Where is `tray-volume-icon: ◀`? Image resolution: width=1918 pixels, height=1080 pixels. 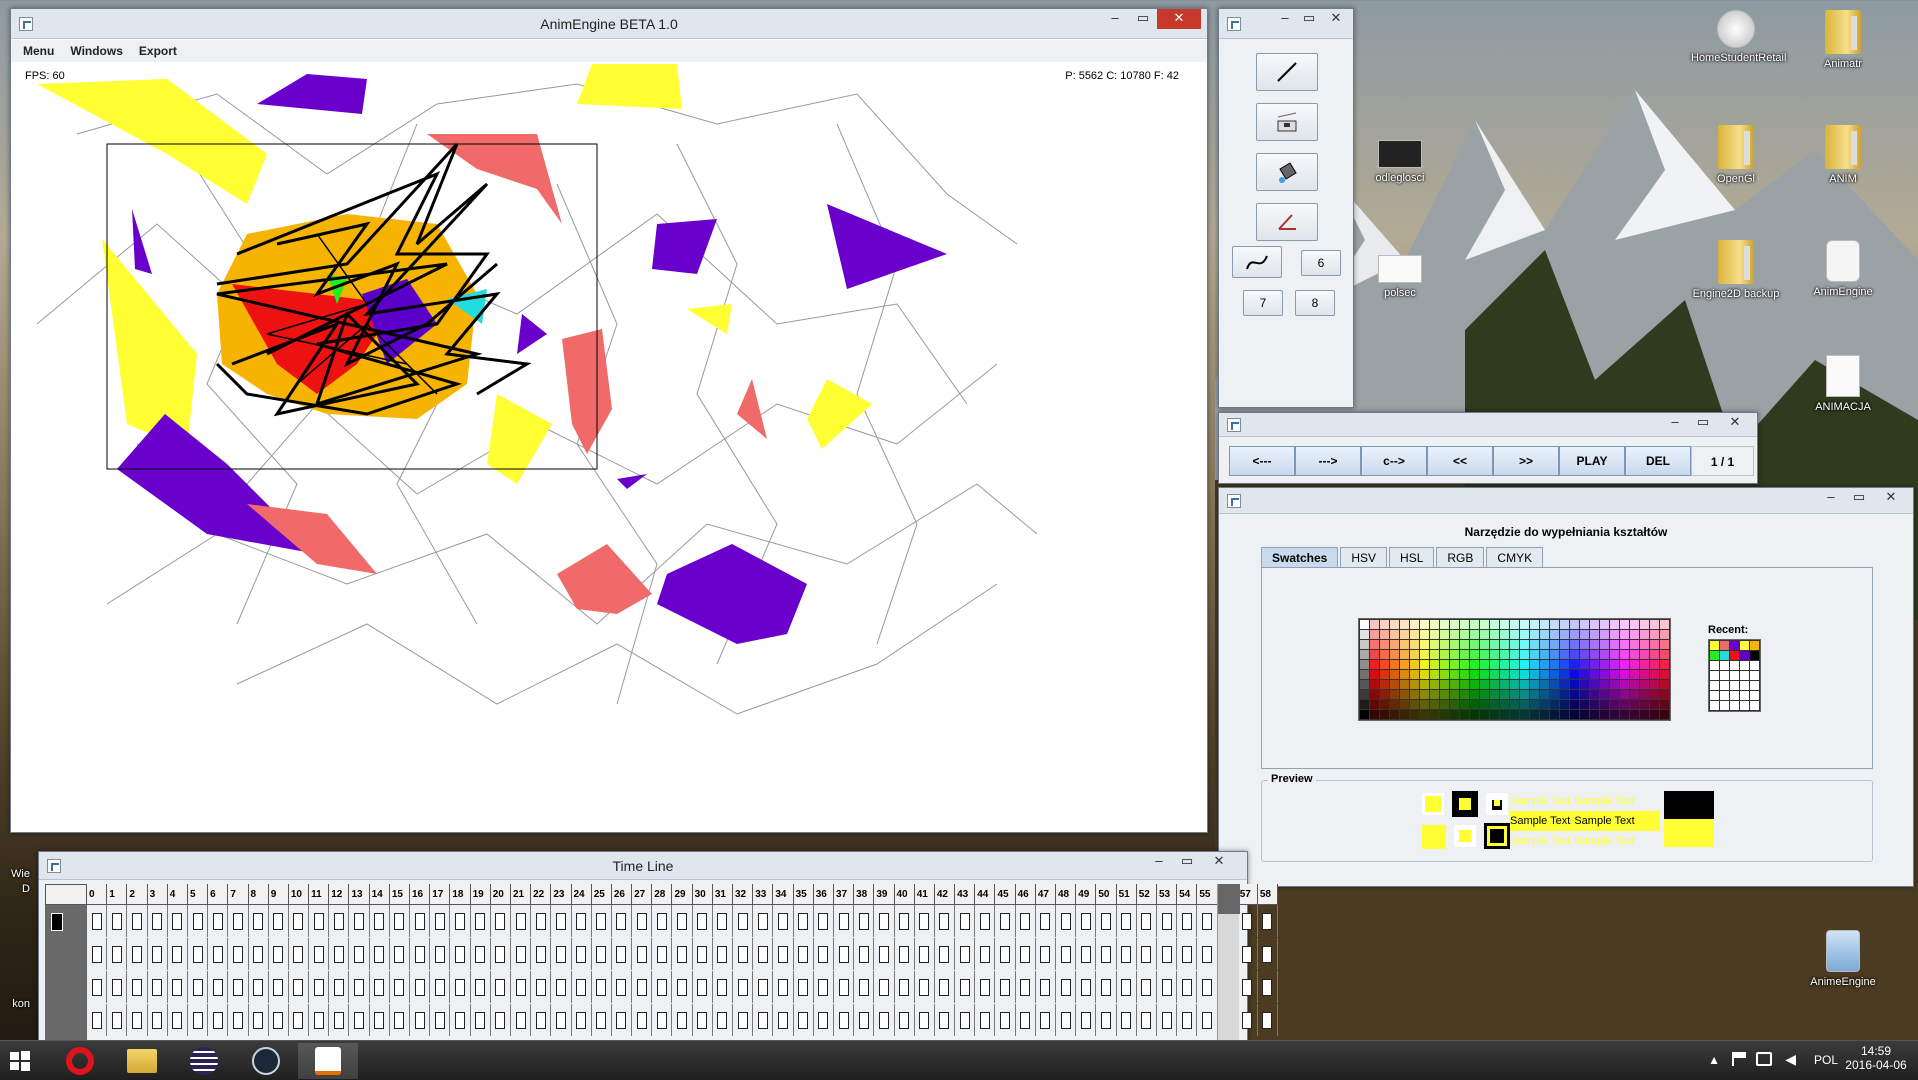
tray-volume-icon: ◀ is located at coordinates (1790, 1059).